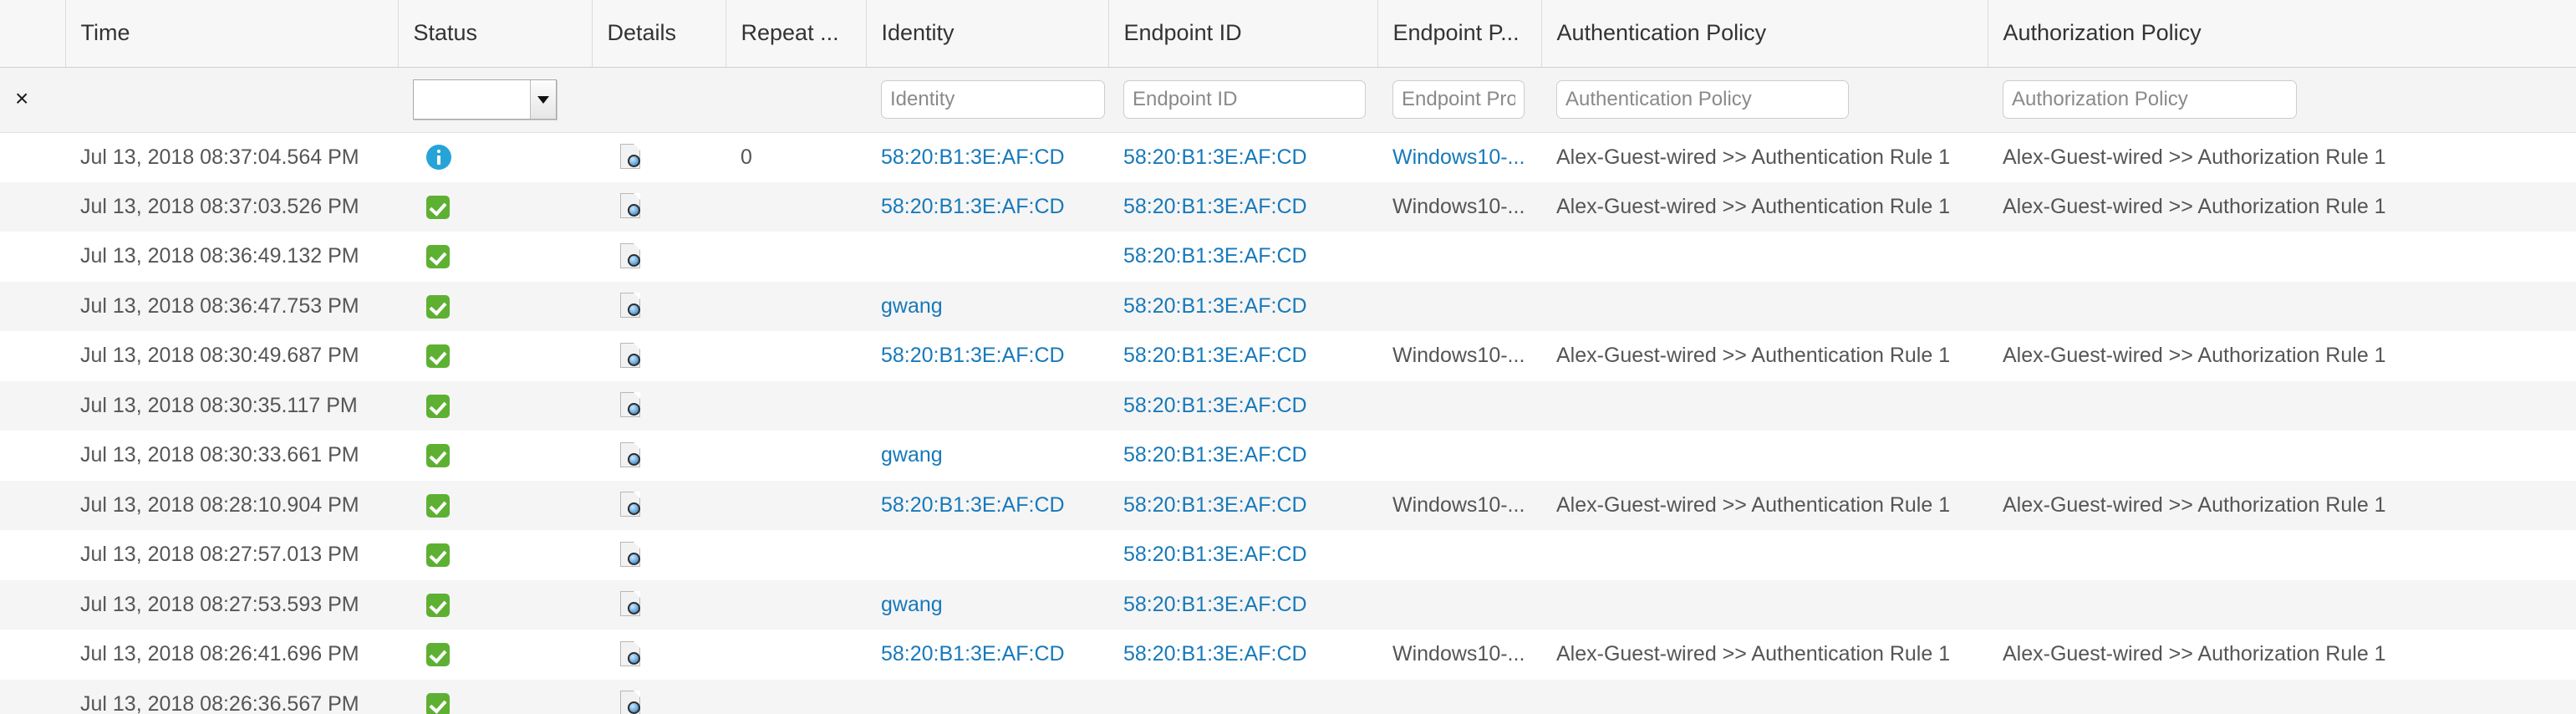  Describe the element at coordinates (232, 34) in the screenshot. I see `column-header-time: Time` at that location.